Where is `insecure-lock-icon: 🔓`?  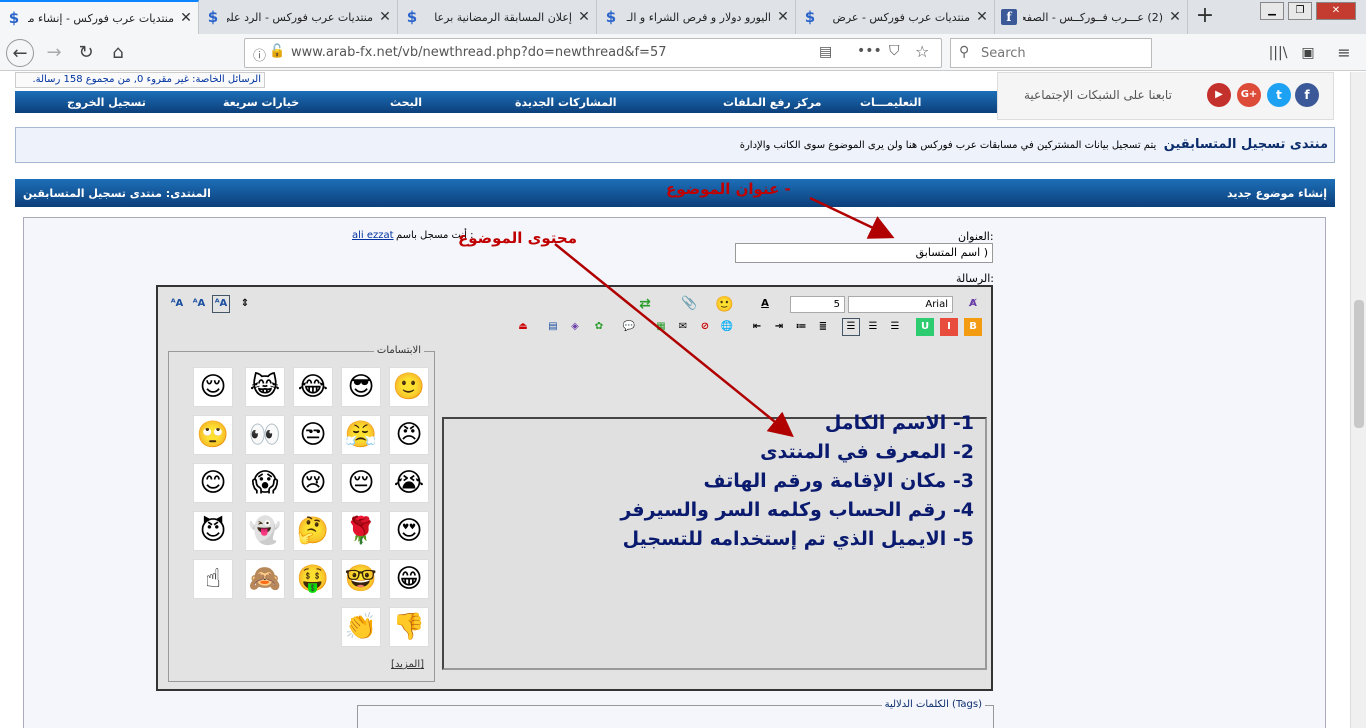 insecure-lock-icon: 🔓 is located at coordinates (277, 51).